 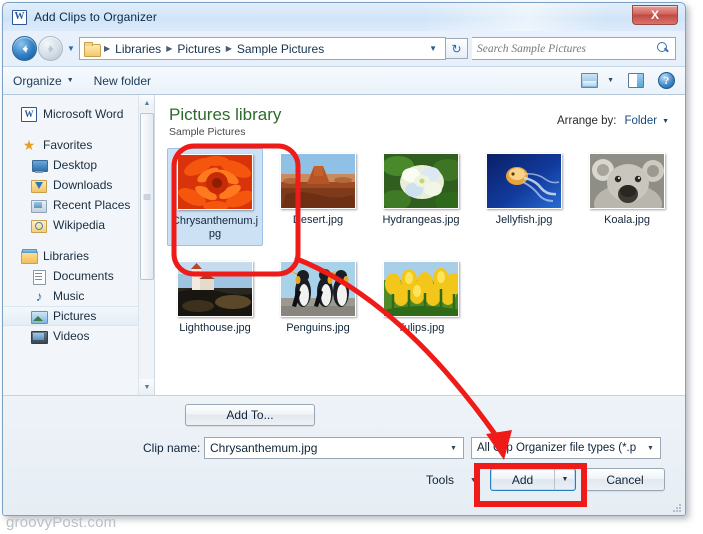 I want to click on command-bar: Organize ▼ New folder ▼ ?, so click(x=344, y=80).